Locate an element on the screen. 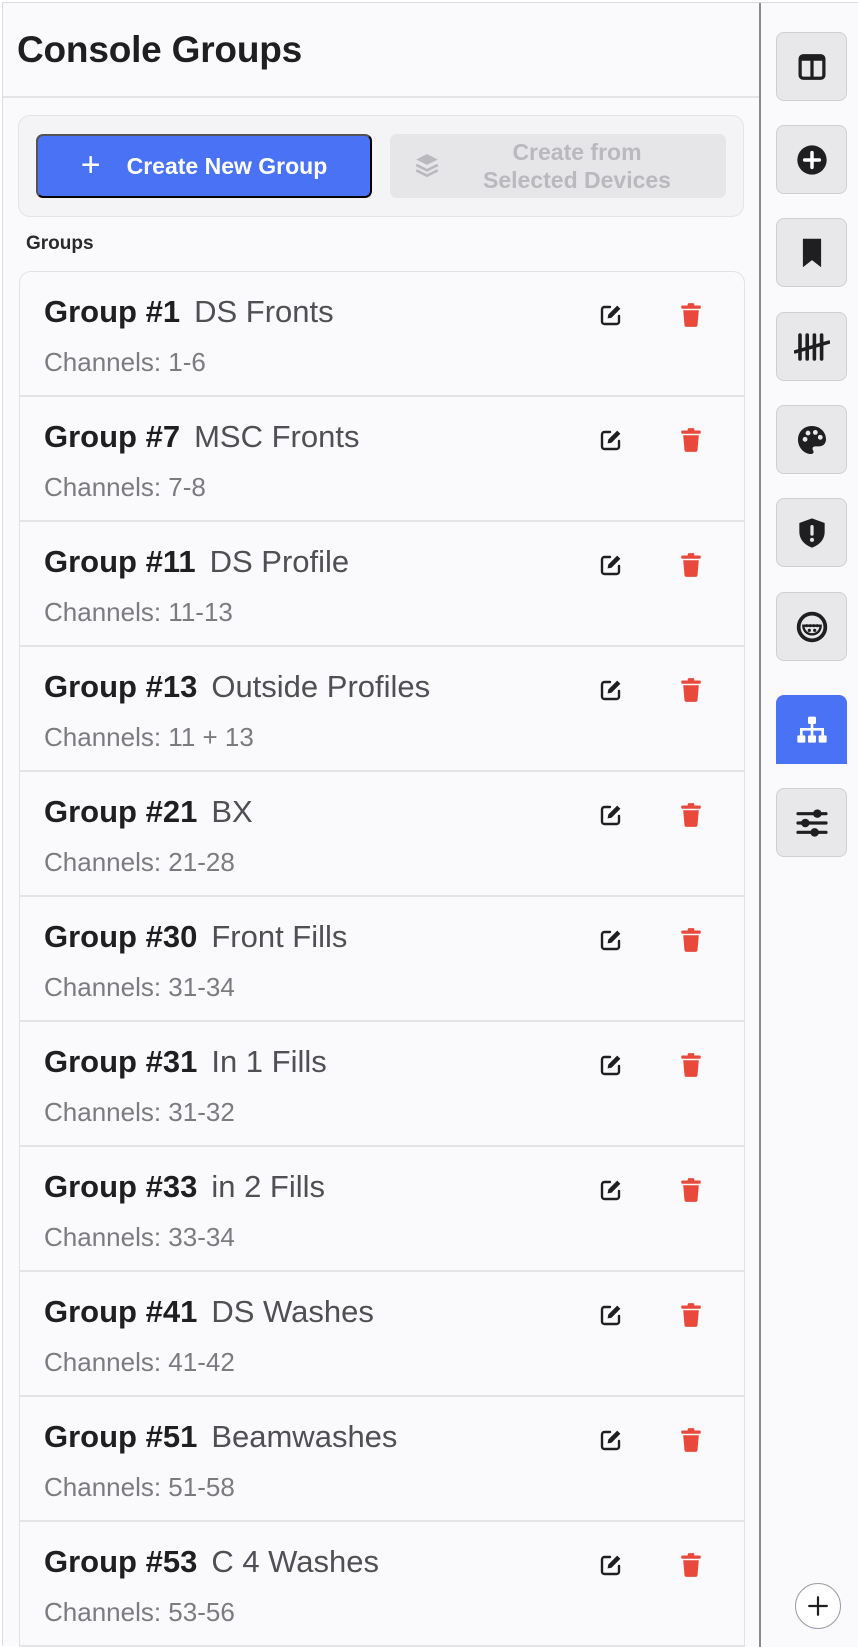  rail-button-security is located at coordinates (811, 532).